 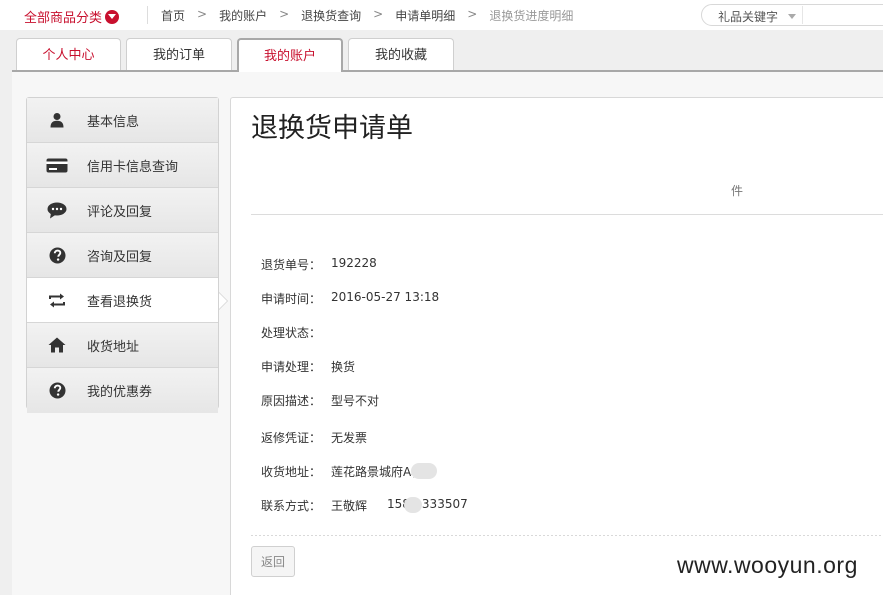 I want to click on sidebar-item-view-returns: 查看退换货, so click(x=127, y=300).